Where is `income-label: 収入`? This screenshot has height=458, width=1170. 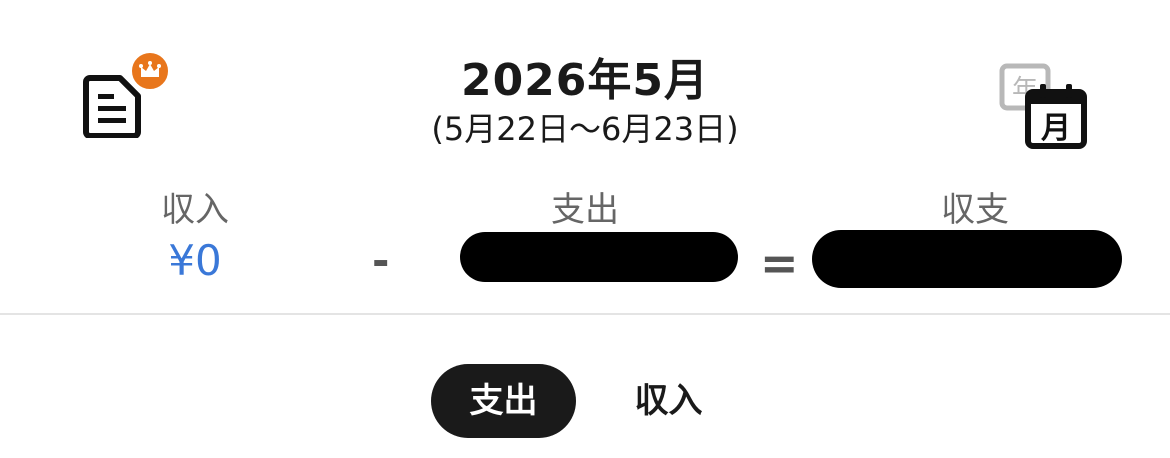
income-label: 収入 is located at coordinates (195, 210).